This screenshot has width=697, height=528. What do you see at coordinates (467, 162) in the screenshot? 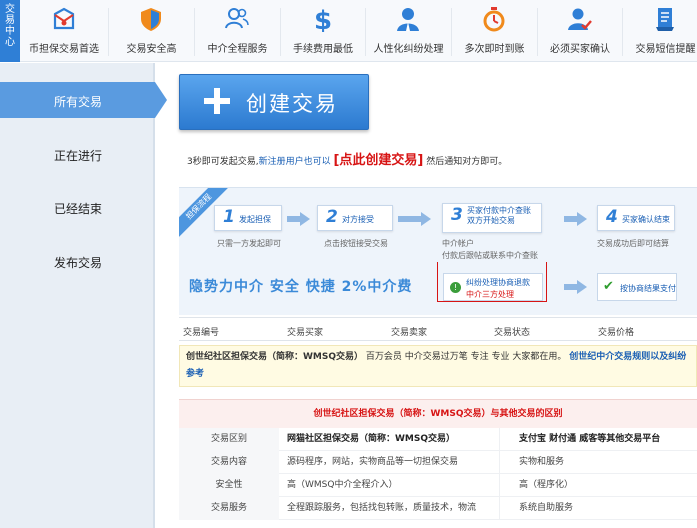
I see `hint-suffix: 然后通知对方即可。` at bounding box center [467, 162].